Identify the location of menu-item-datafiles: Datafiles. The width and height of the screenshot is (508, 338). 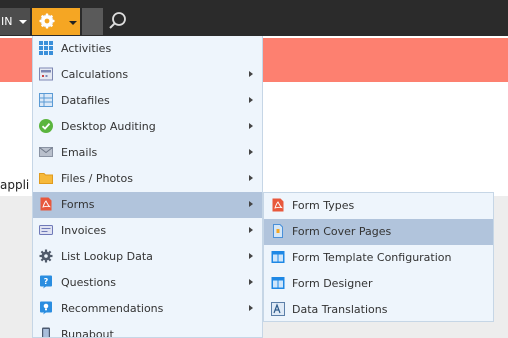
(147, 101).